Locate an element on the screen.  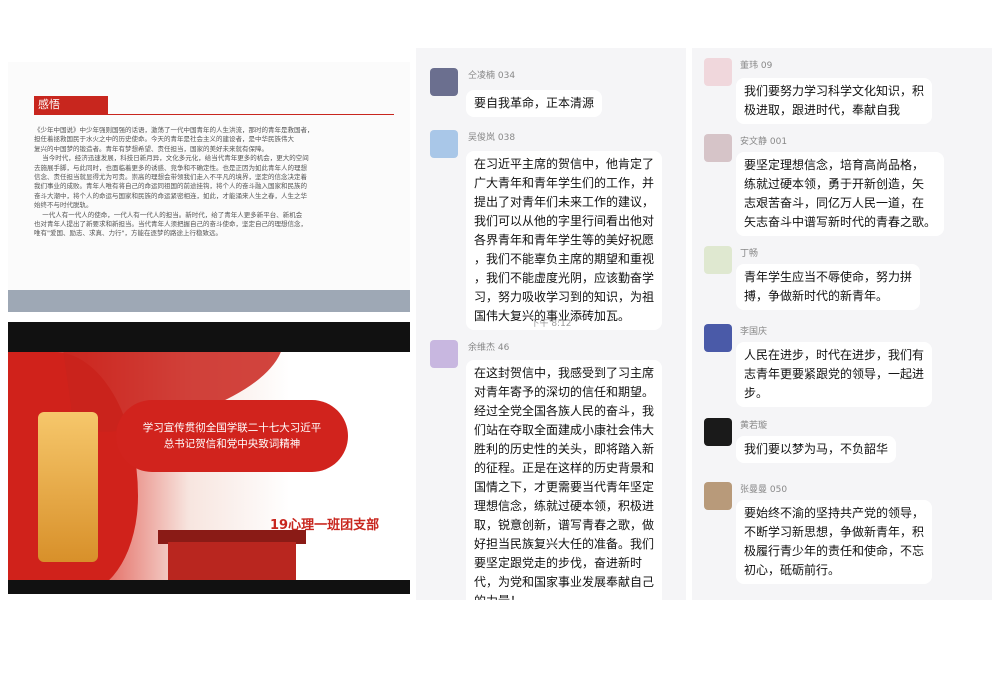
message-bubble: 青年学生应当不辱使命，努力拼 搏，争做新时代的新青年。 is located at coordinates (828, 287).